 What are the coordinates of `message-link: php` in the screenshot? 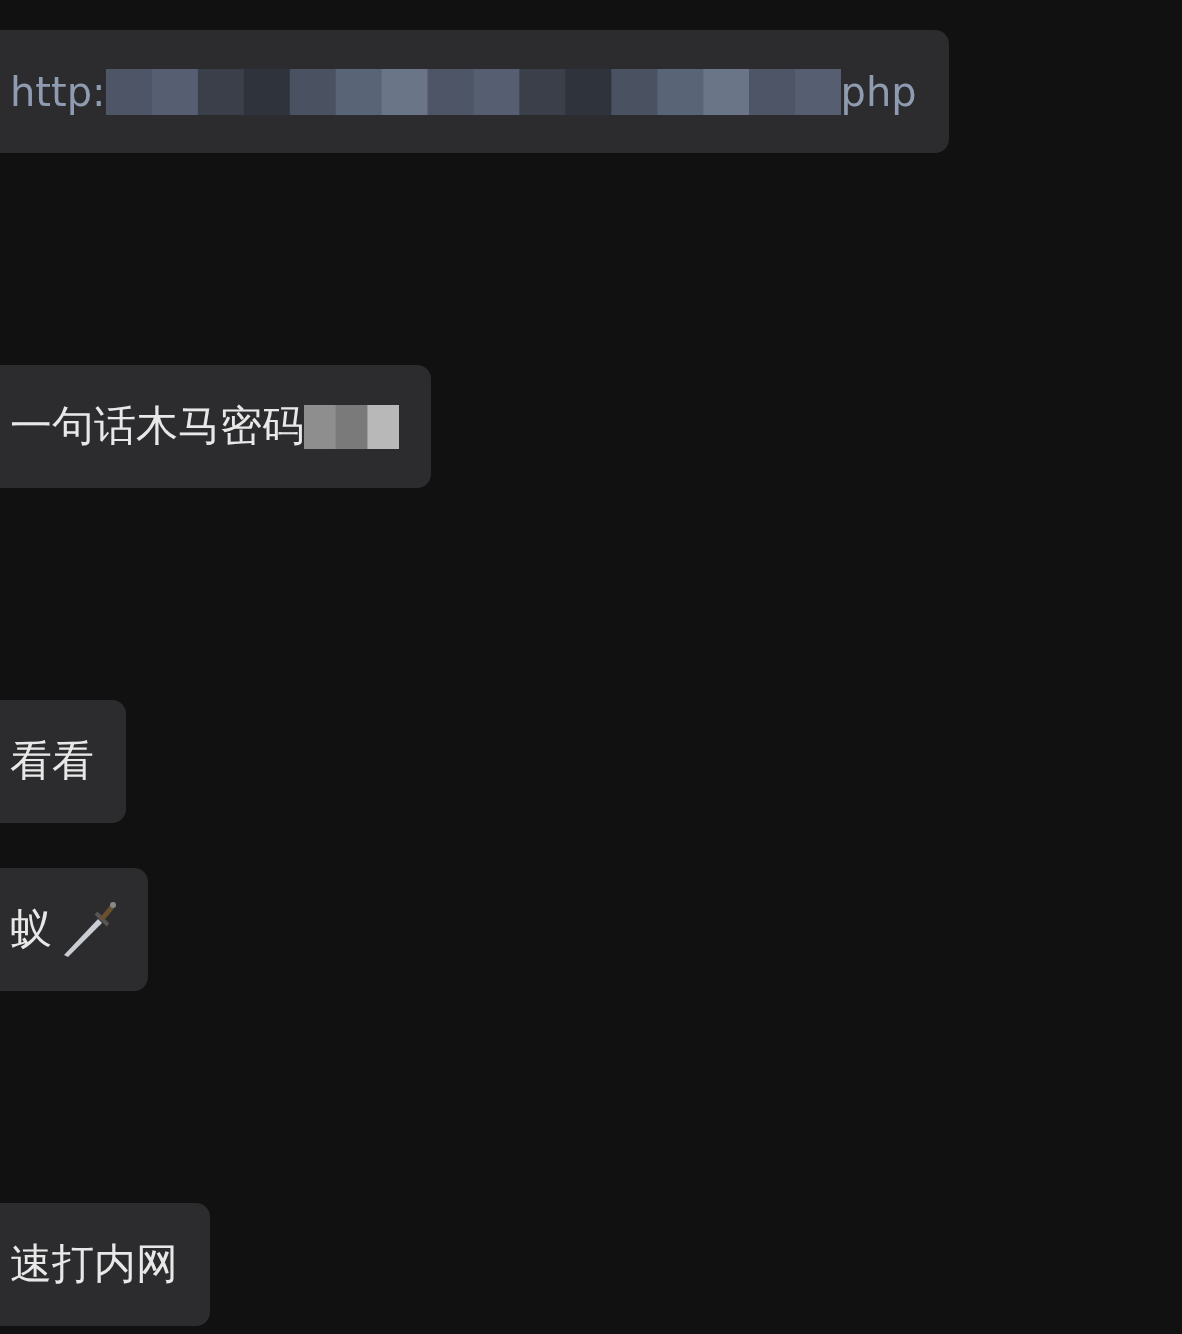 It's located at (878, 91).